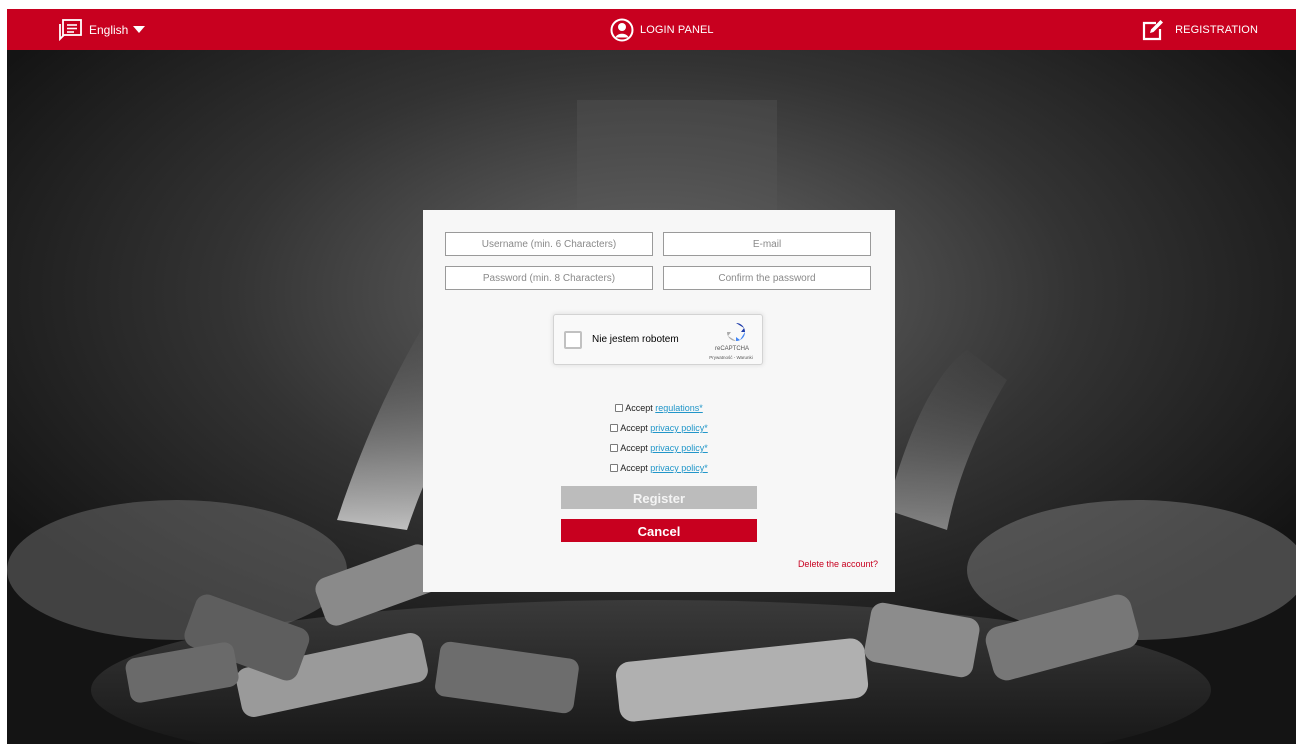 The height and width of the screenshot is (744, 1303). What do you see at coordinates (767, 278) in the screenshot?
I see `confirm-password-input` at bounding box center [767, 278].